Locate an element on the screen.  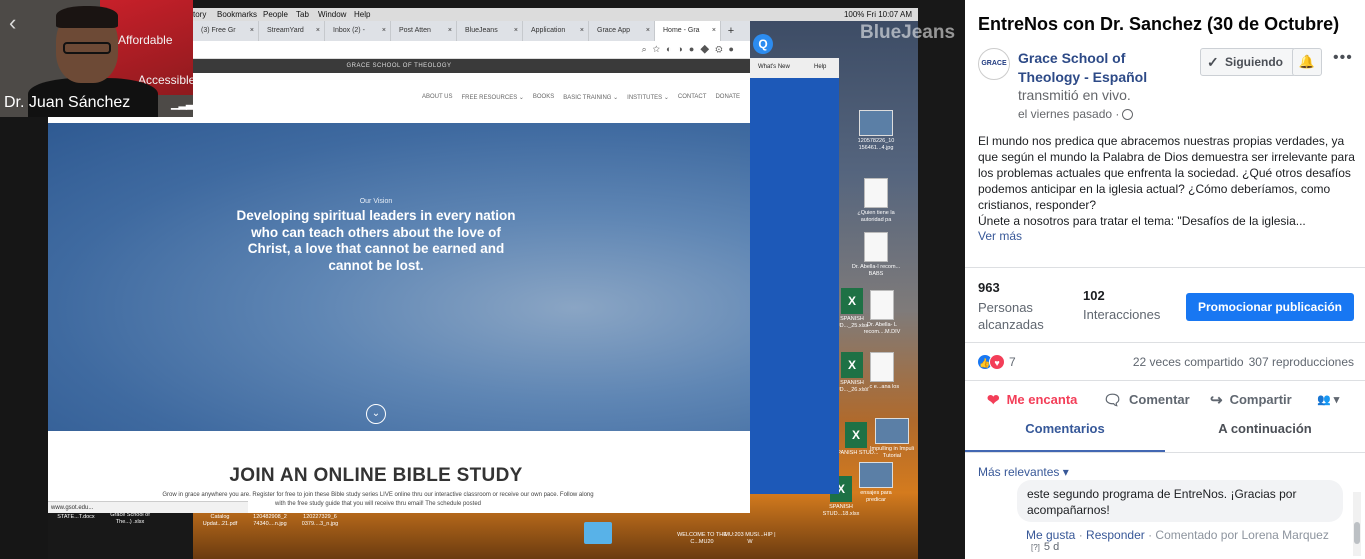
reaction-summary: 👍 ♥ 7 is located at coordinates (996, 362).